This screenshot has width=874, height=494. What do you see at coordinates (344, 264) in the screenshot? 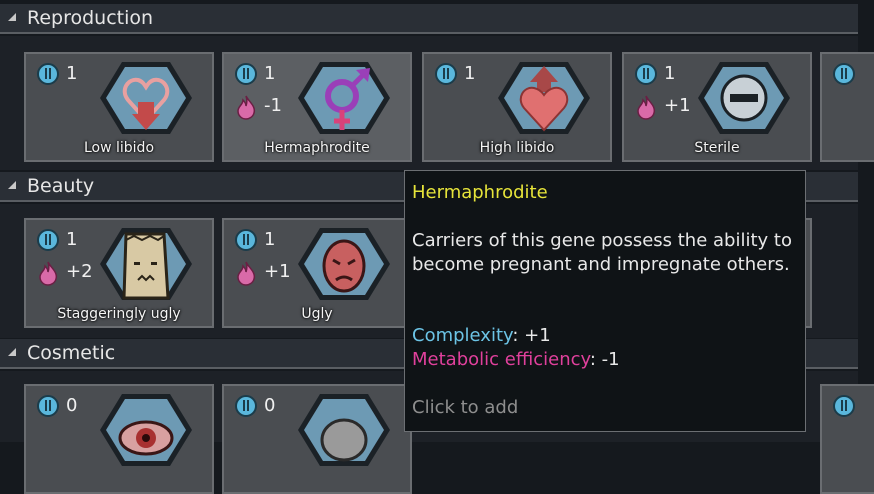
I see `ugly-face-icon` at bounding box center [344, 264].